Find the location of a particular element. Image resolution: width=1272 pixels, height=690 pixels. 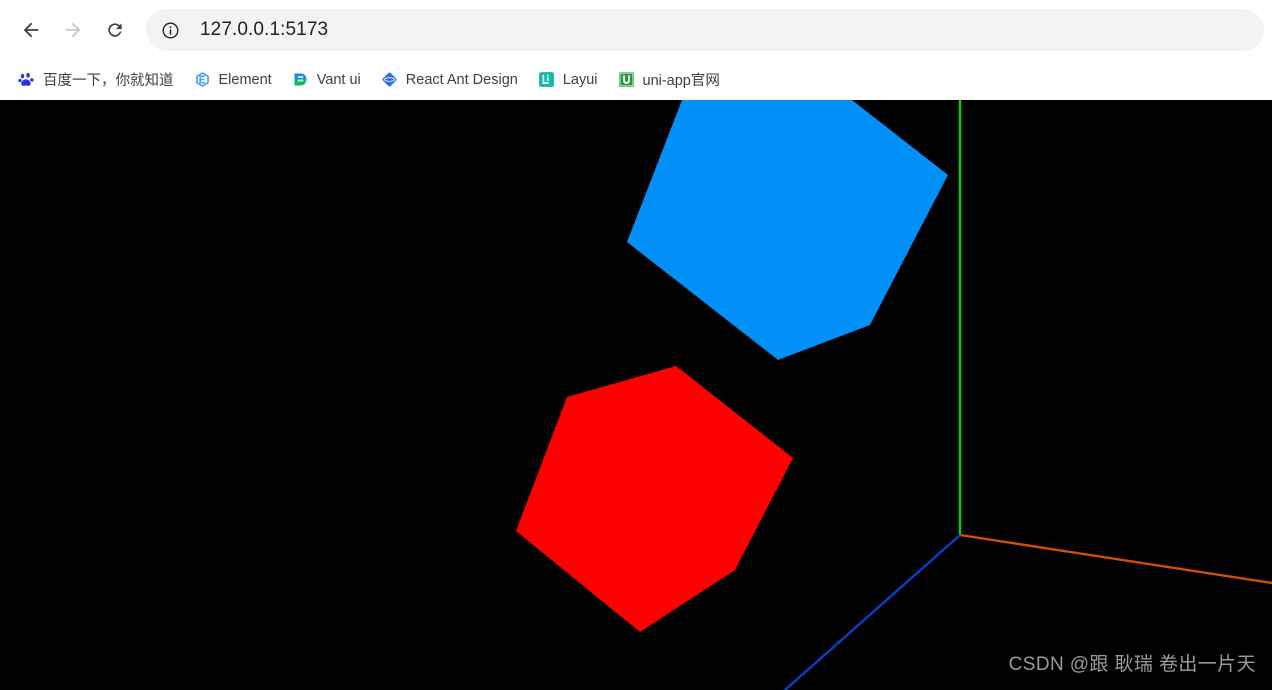

vant-icon is located at coordinates (300, 79).